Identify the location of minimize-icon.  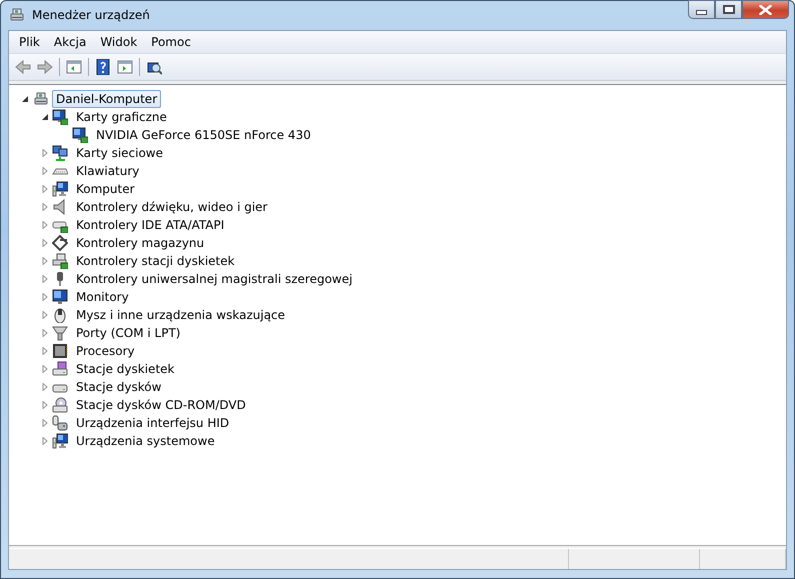
(701, 12).